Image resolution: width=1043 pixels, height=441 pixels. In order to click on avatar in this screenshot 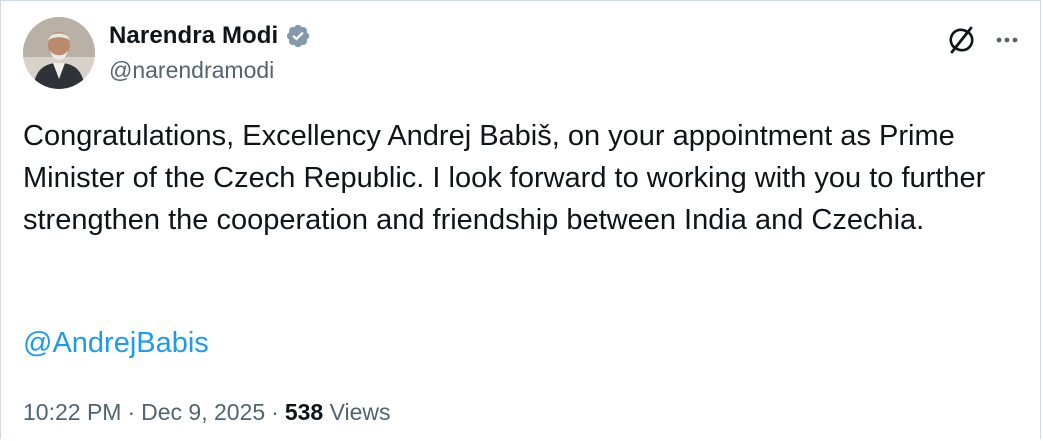, I will do `click(59, 53)`.